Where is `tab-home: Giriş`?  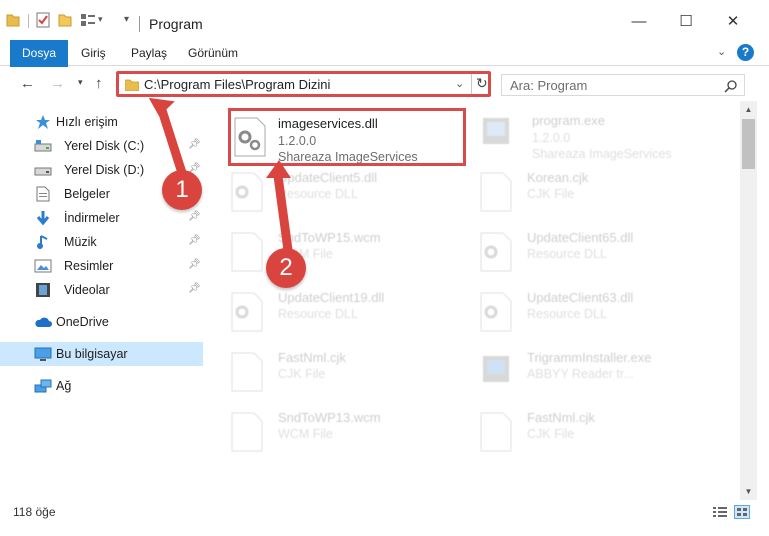
tab-home: Giriş is located at coordinates (93, 53).